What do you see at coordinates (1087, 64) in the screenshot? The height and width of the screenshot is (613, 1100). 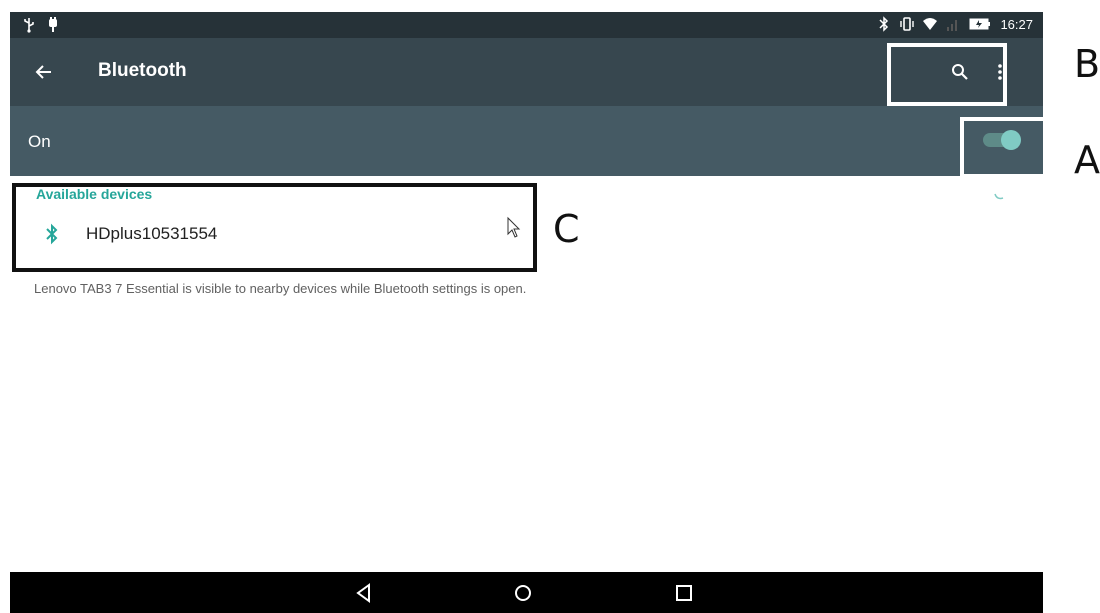 I see `annotation-label-b: B` at bounding box center [1087, 64].